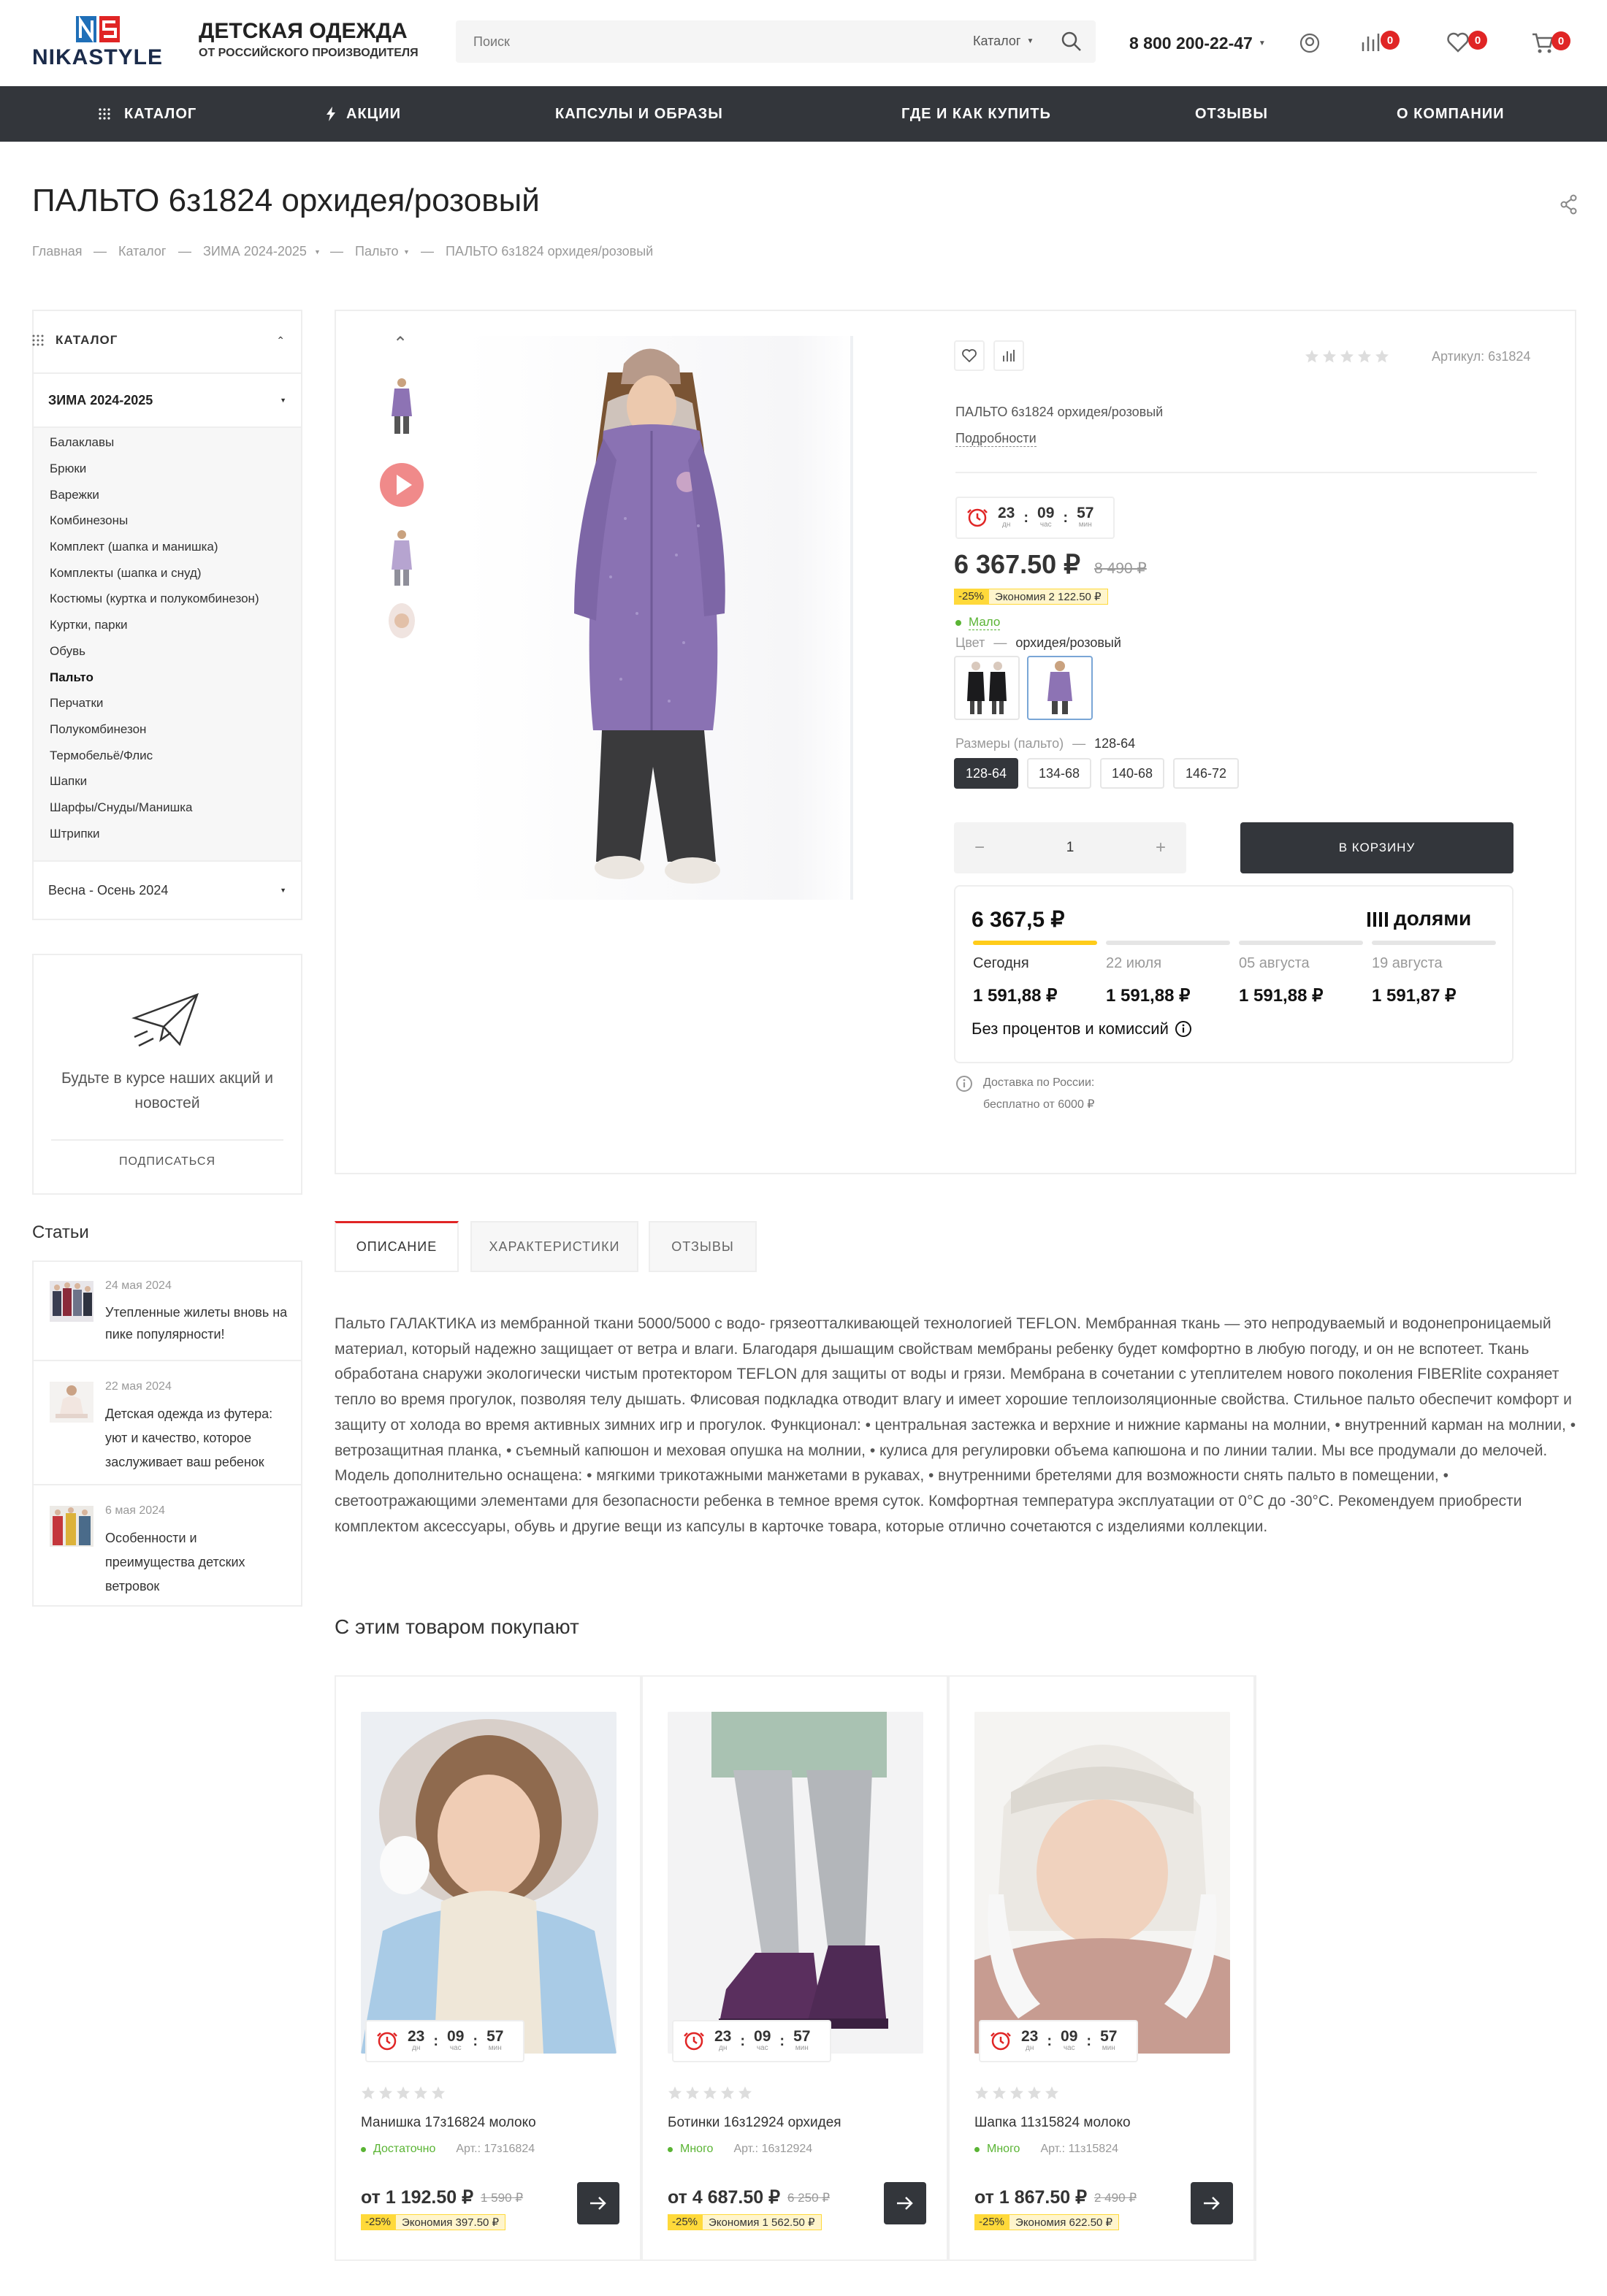 The width and height of the screenshot is (1607, 2296). What do you see at coordinates (155, 599) in the screenshot?
I see `sidebar-item: Костюмы (куртка и полукомбинезон)` at bounding box center [155, 599].